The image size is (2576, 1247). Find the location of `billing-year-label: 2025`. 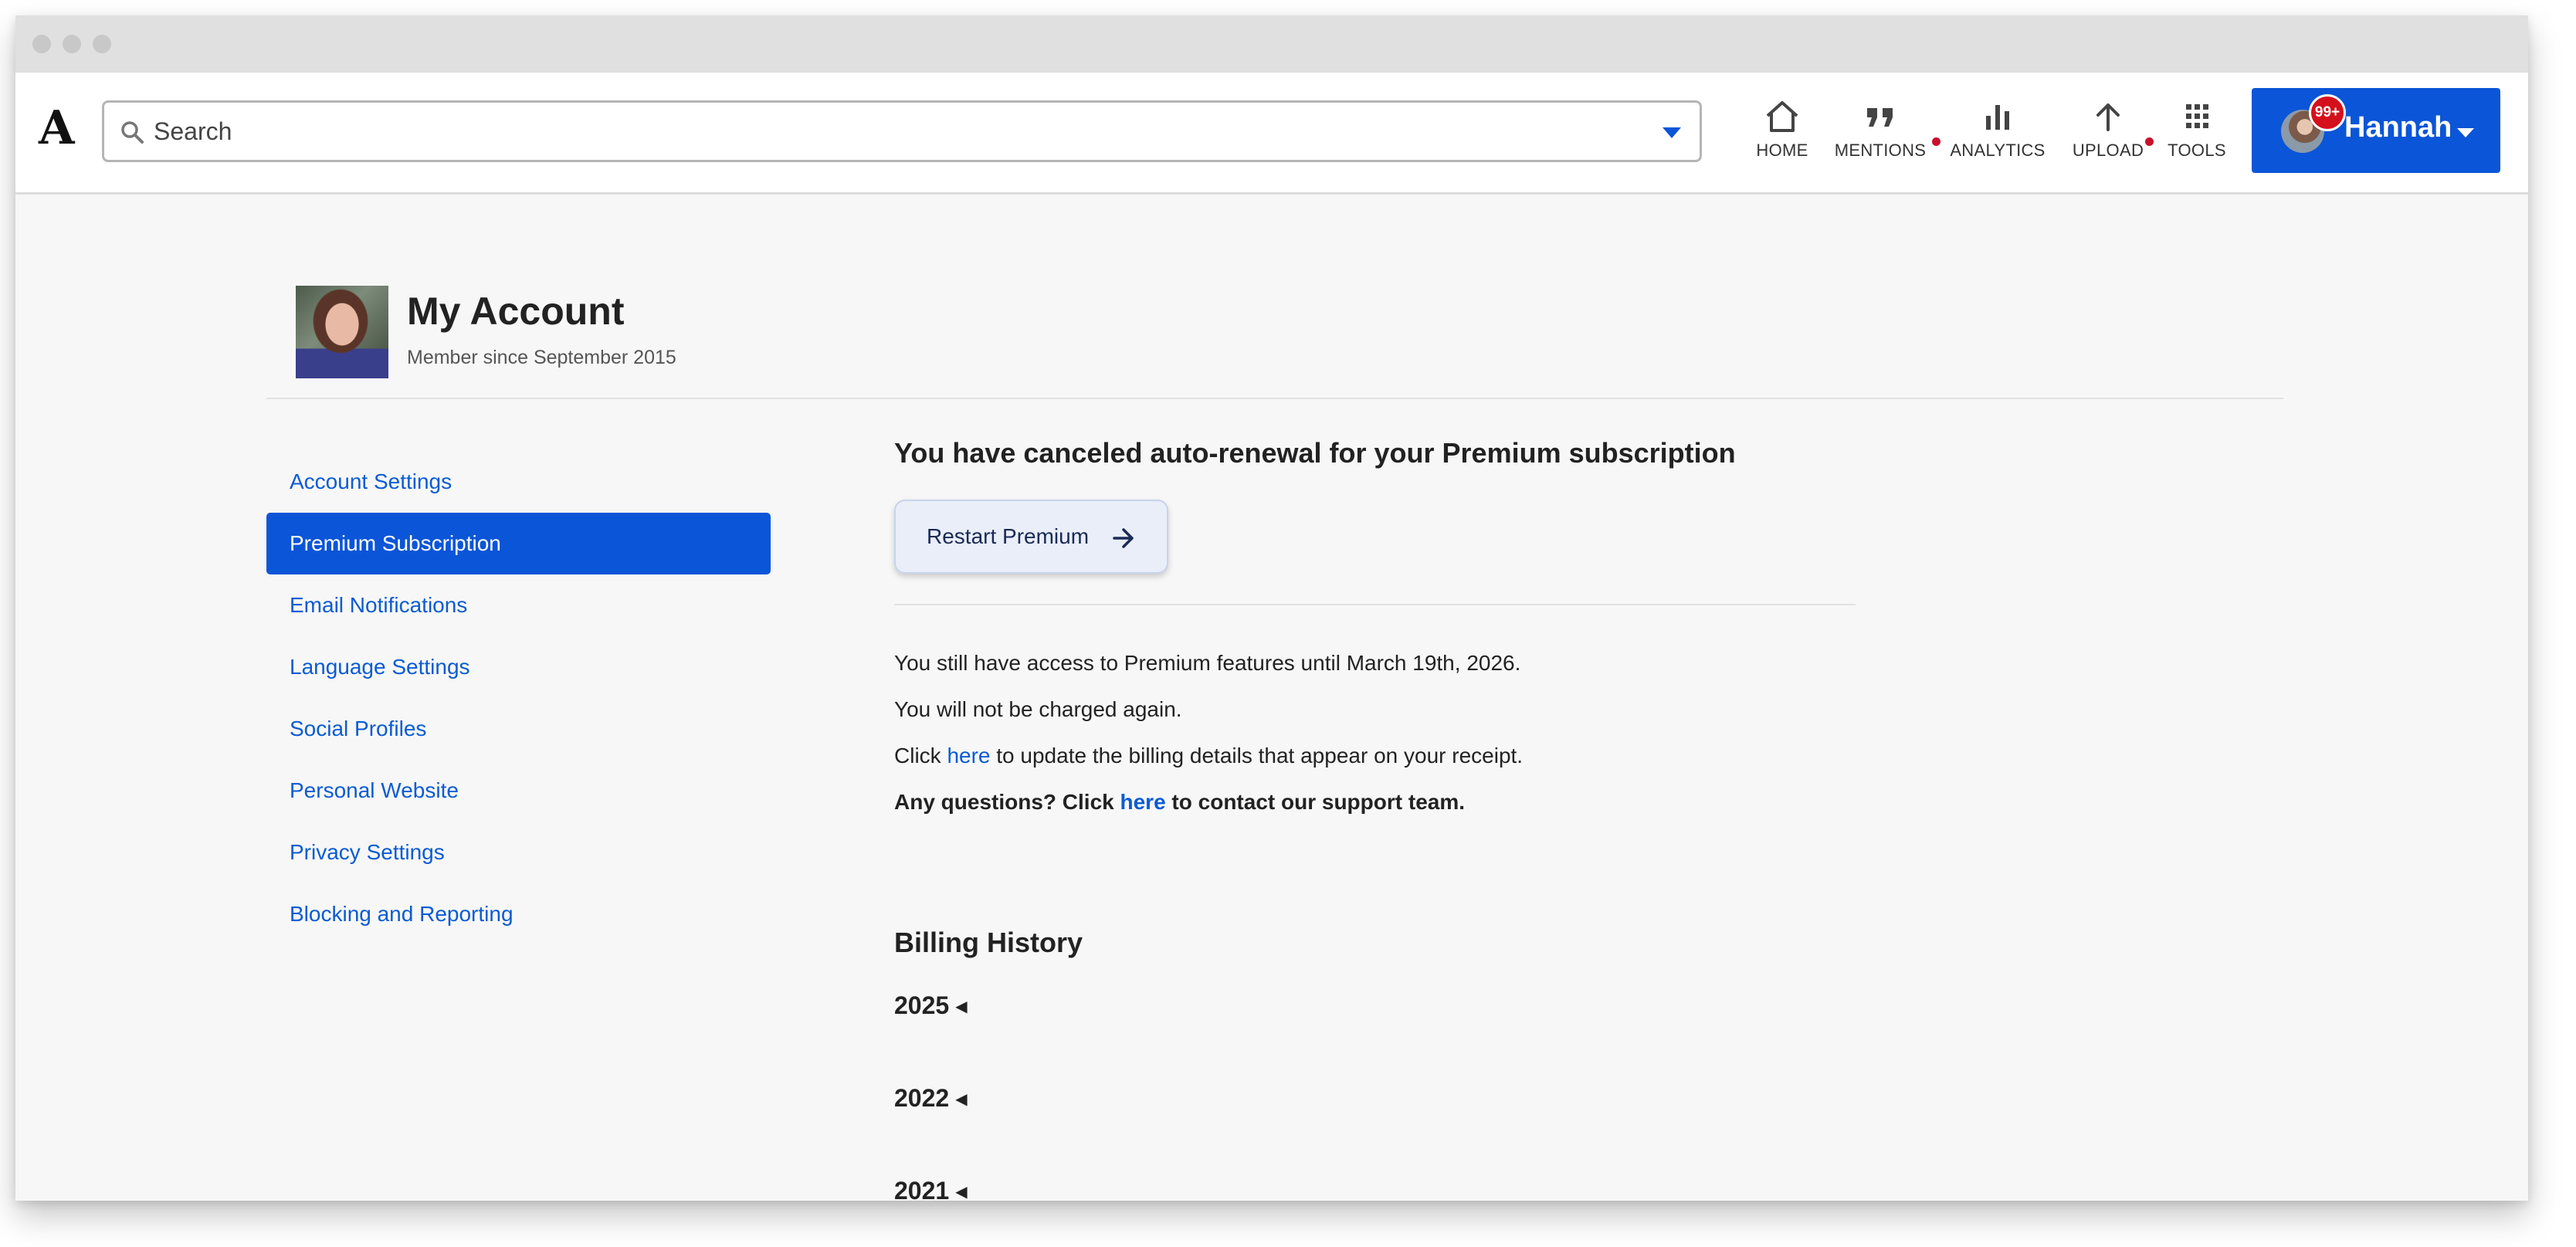

billing-year-label: 2025 is located at coordinates (922, 1005).